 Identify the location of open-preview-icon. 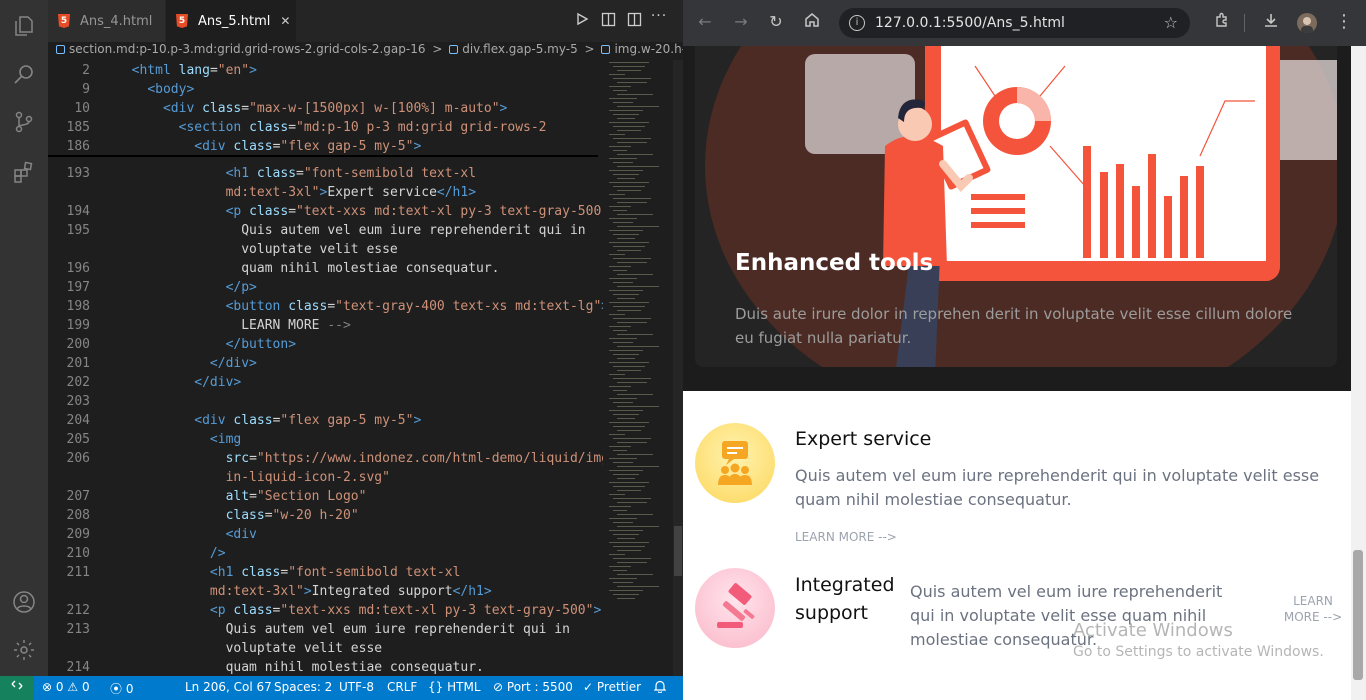
(608, 21).